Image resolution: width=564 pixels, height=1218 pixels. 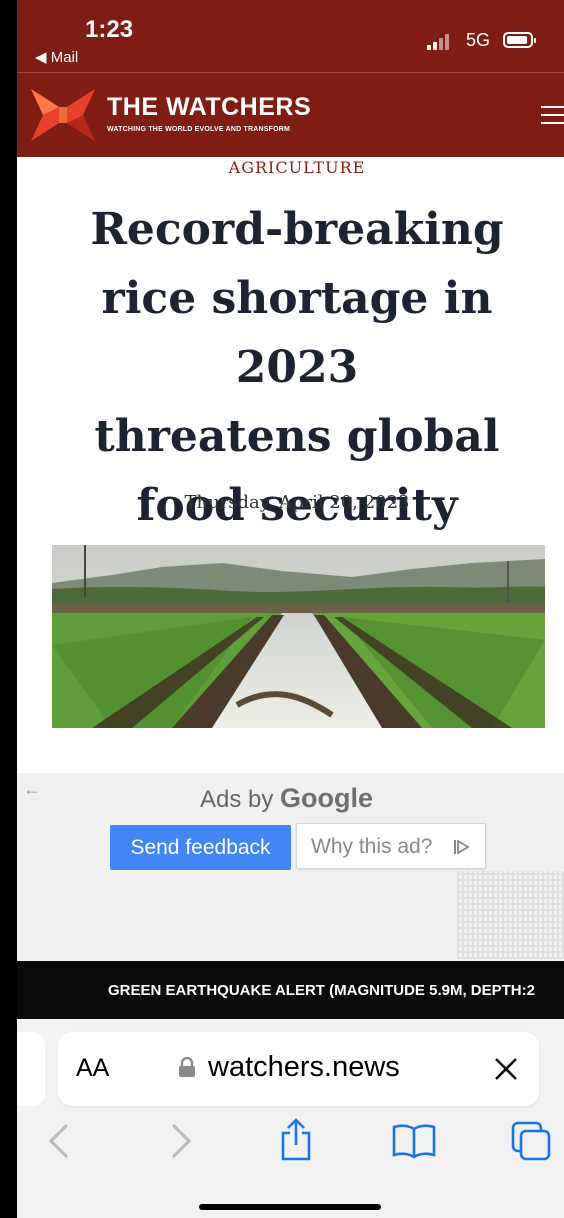 I want to click on lock-icon, so click(x=187, y=1067).